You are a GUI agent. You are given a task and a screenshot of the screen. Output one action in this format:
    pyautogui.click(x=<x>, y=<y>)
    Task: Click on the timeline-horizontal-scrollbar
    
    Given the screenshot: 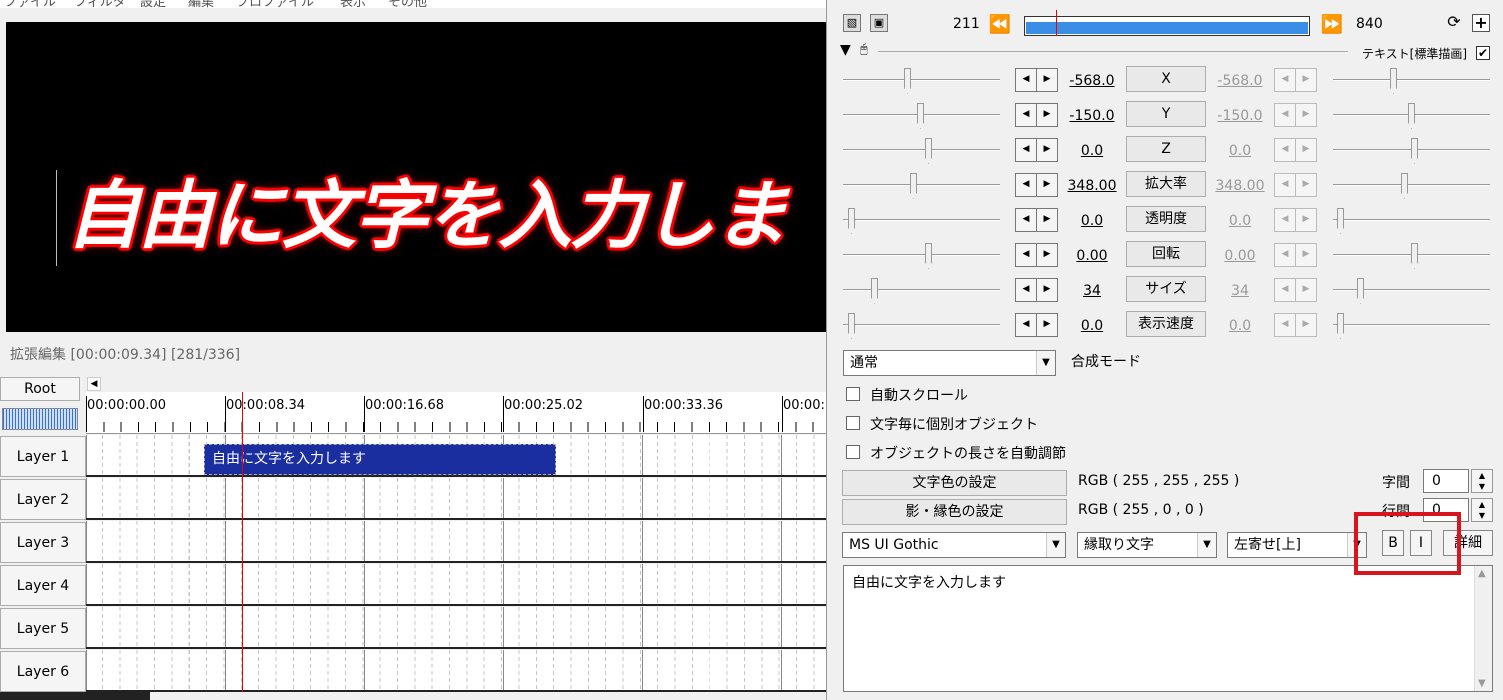 What is the action you would take?
    pyautogui.click(x=75, y=696)
    